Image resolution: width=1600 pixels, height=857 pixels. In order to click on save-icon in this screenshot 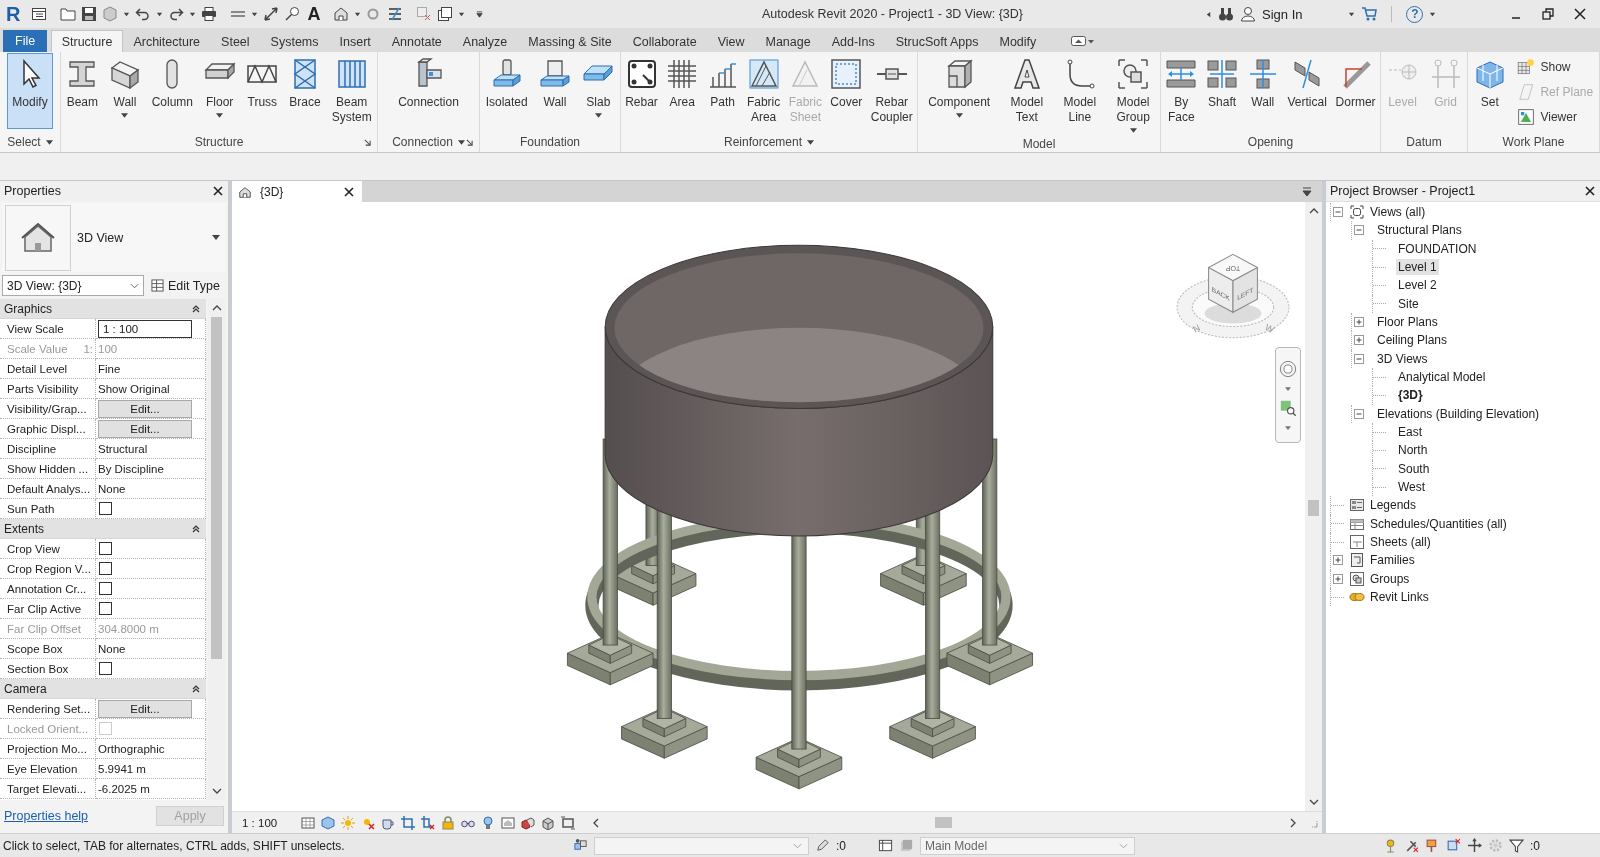, I will do `click(89, 14)`.